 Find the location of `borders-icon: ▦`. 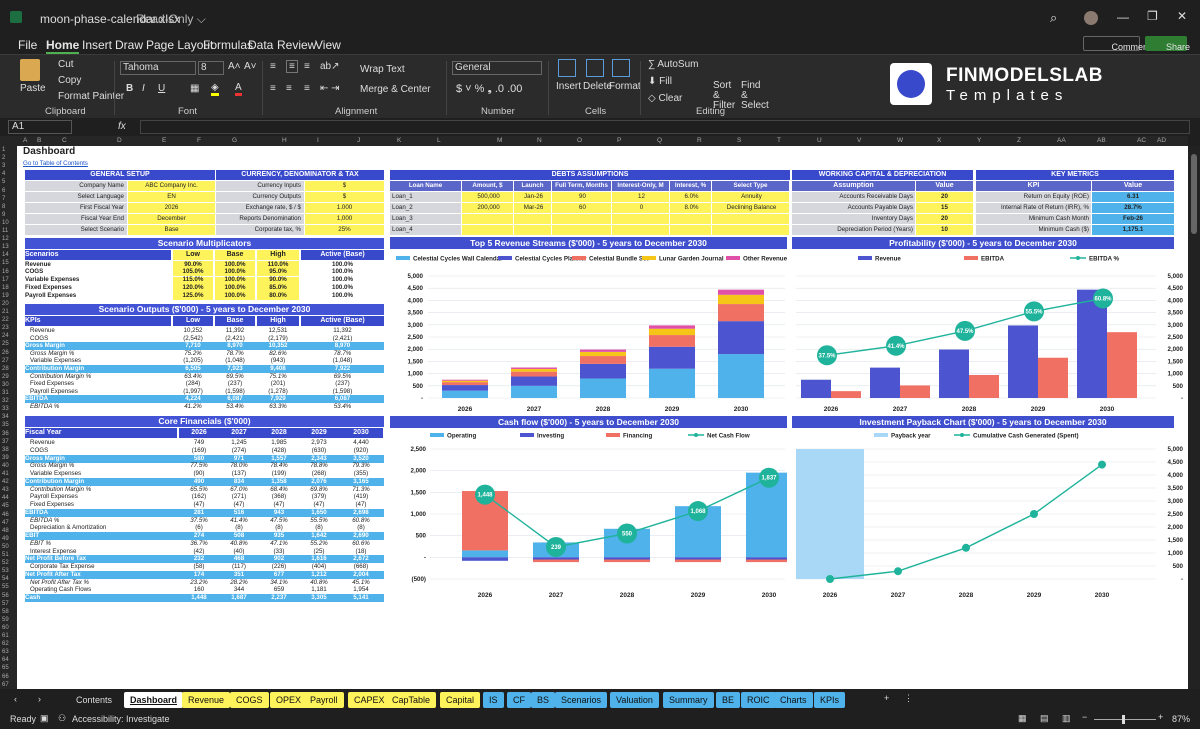

borders-icon: ▦ is located at coordinates (194, 88).